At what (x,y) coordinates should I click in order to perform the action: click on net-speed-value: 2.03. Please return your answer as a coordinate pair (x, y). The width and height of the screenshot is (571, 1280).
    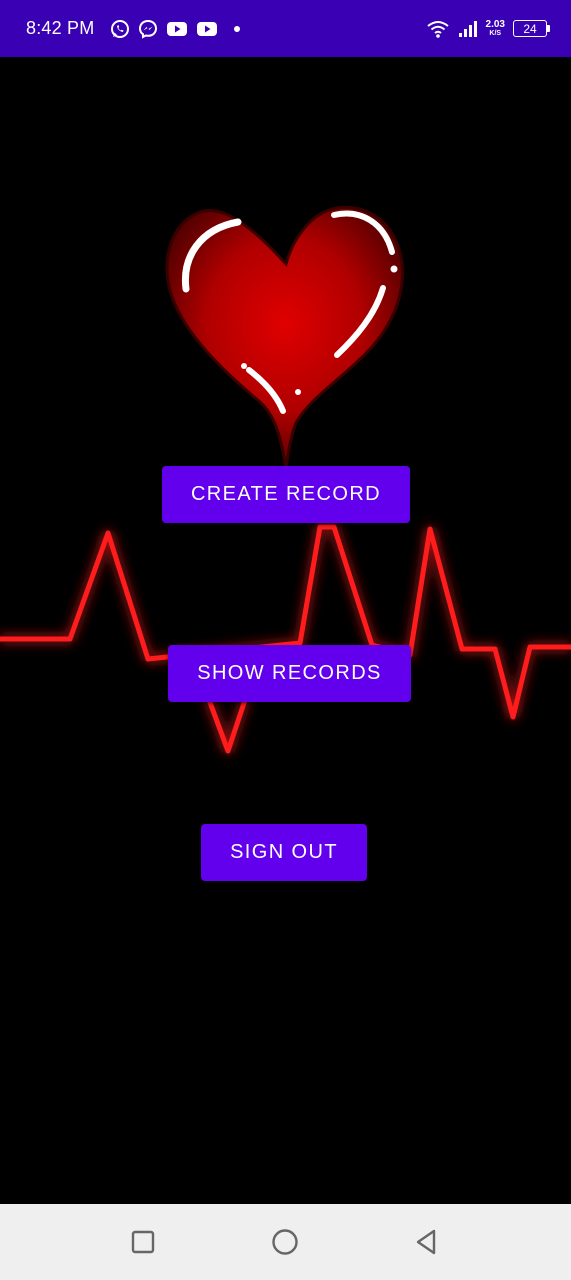
    Looking at the image, I should click on (495, 24).